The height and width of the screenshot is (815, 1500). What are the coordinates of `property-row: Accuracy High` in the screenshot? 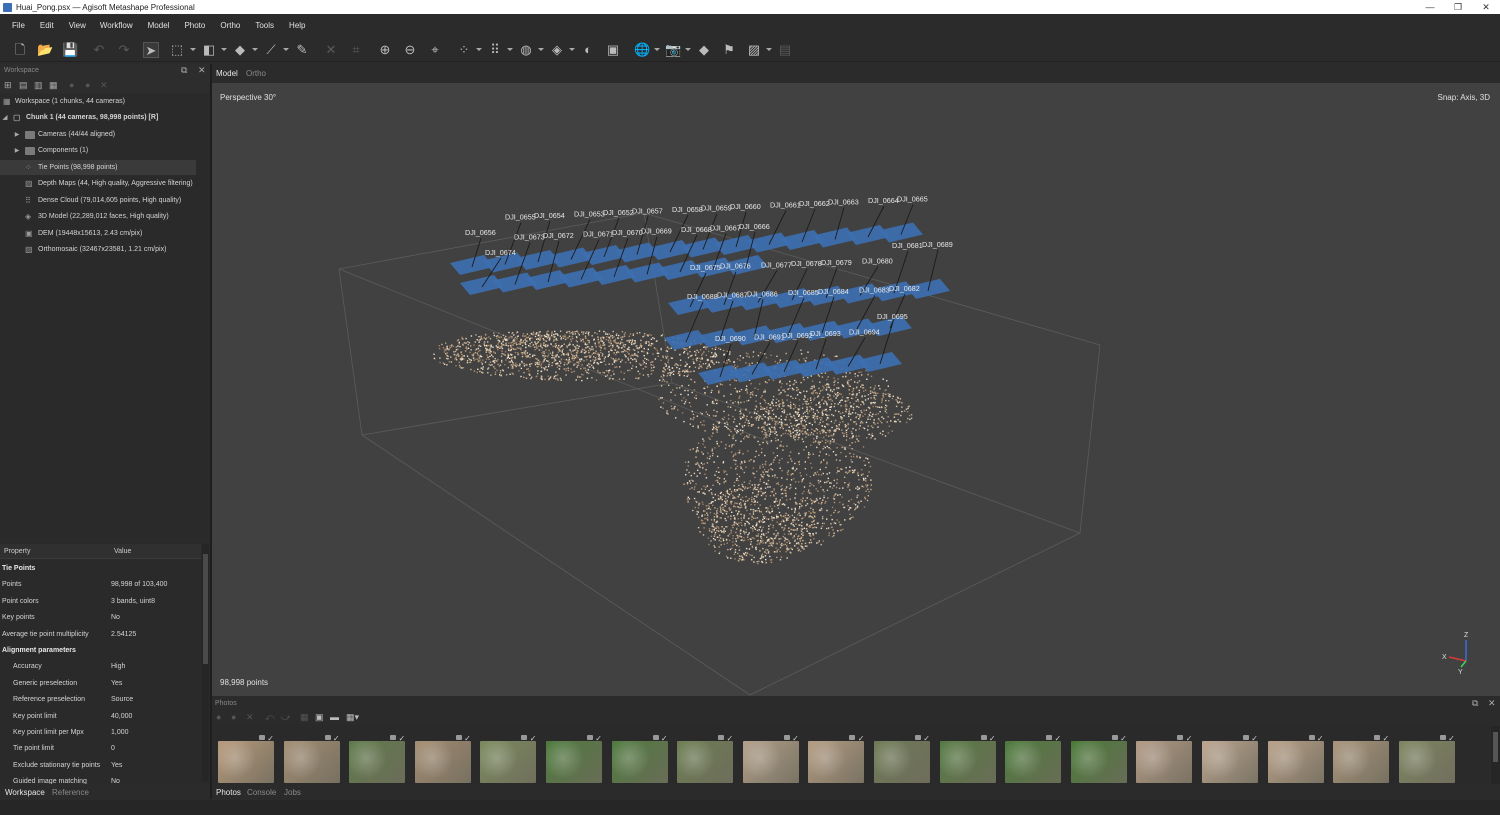 It's located at (100, 667).